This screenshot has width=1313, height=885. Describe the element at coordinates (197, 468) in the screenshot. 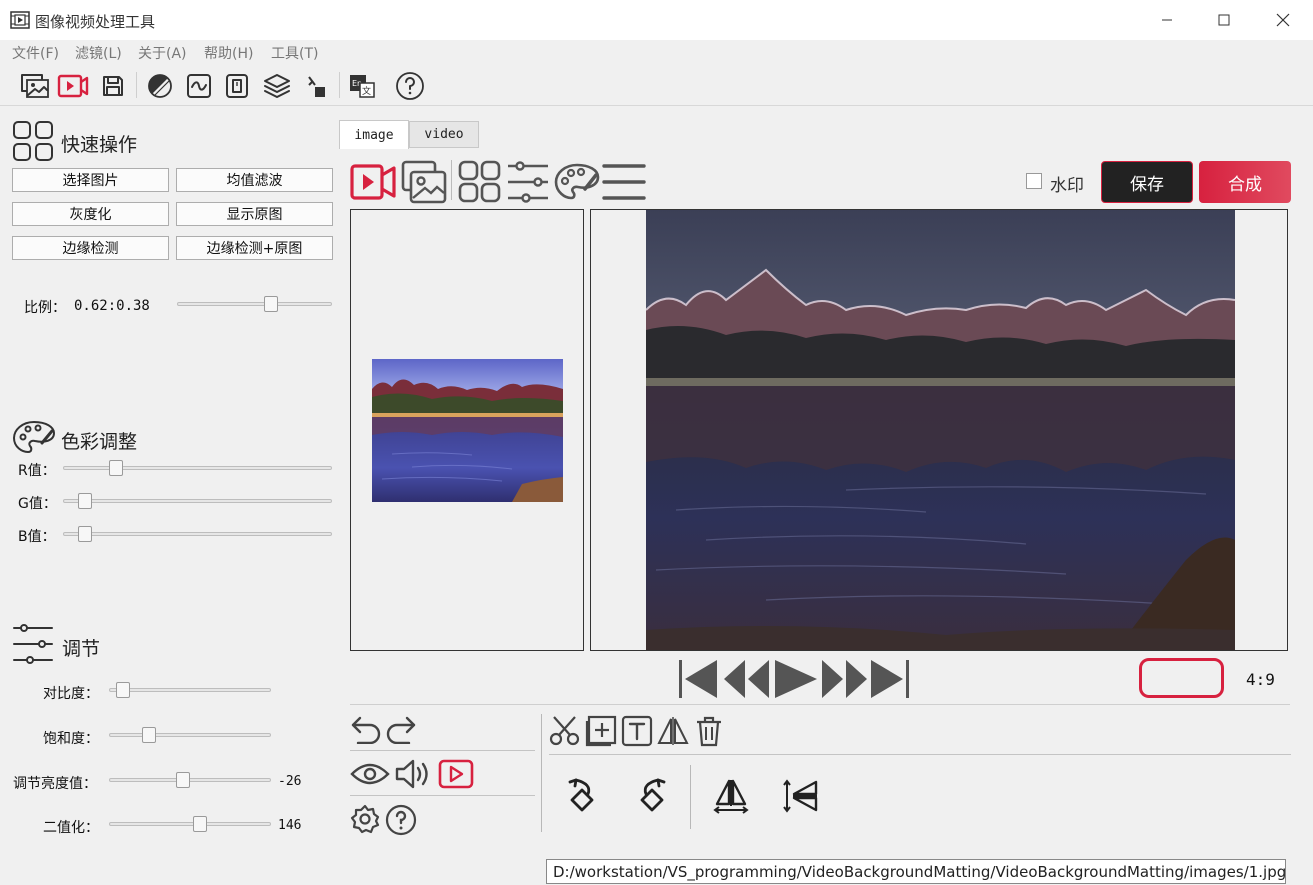

I see `r-slider` at that location.